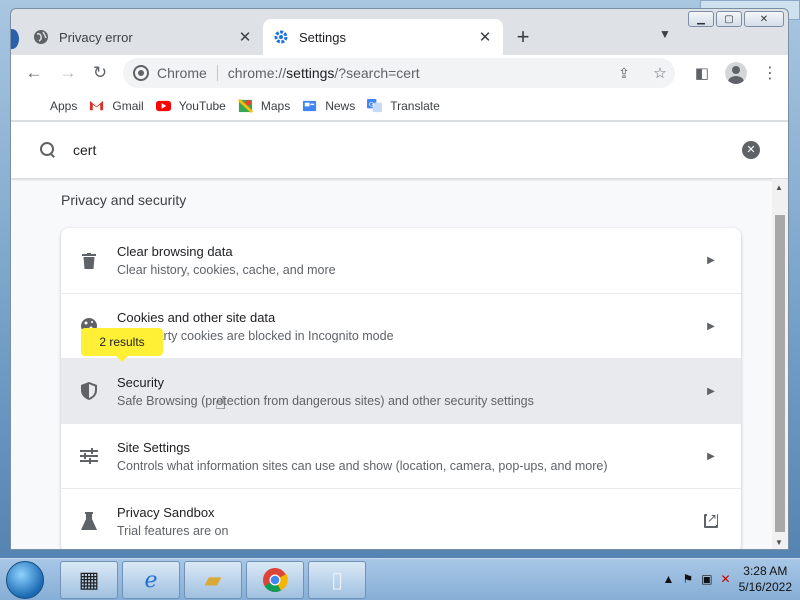  I want to click on taskbar-chrome, so click(275, 580).